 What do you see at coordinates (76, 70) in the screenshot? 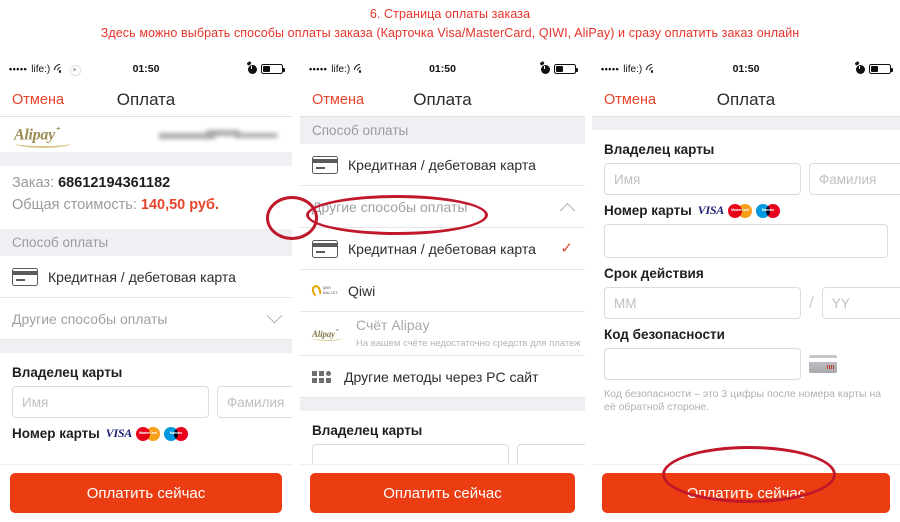
I see `sun-icon` at bounding box center [76, 70].